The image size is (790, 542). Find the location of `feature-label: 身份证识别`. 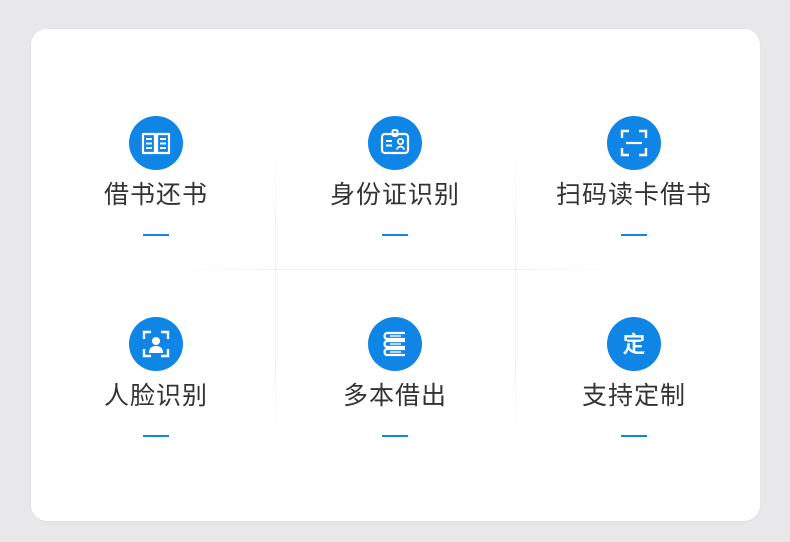

feature-label: 身份证识别 is located at coordinates (394, 194).